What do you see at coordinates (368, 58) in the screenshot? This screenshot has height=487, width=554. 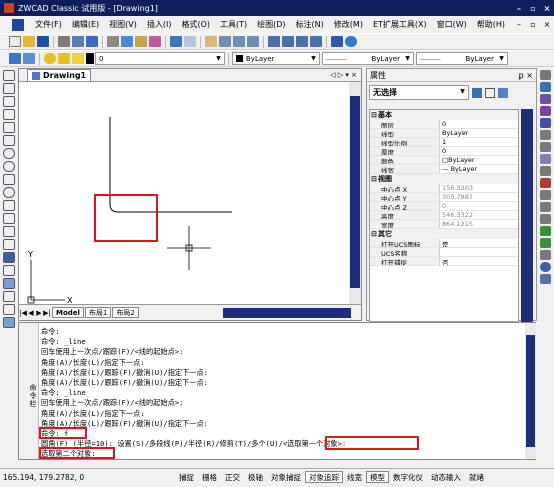 I see `linetype-dropdown: ——— ByLayer ▼` at bounding box center [368, 58].